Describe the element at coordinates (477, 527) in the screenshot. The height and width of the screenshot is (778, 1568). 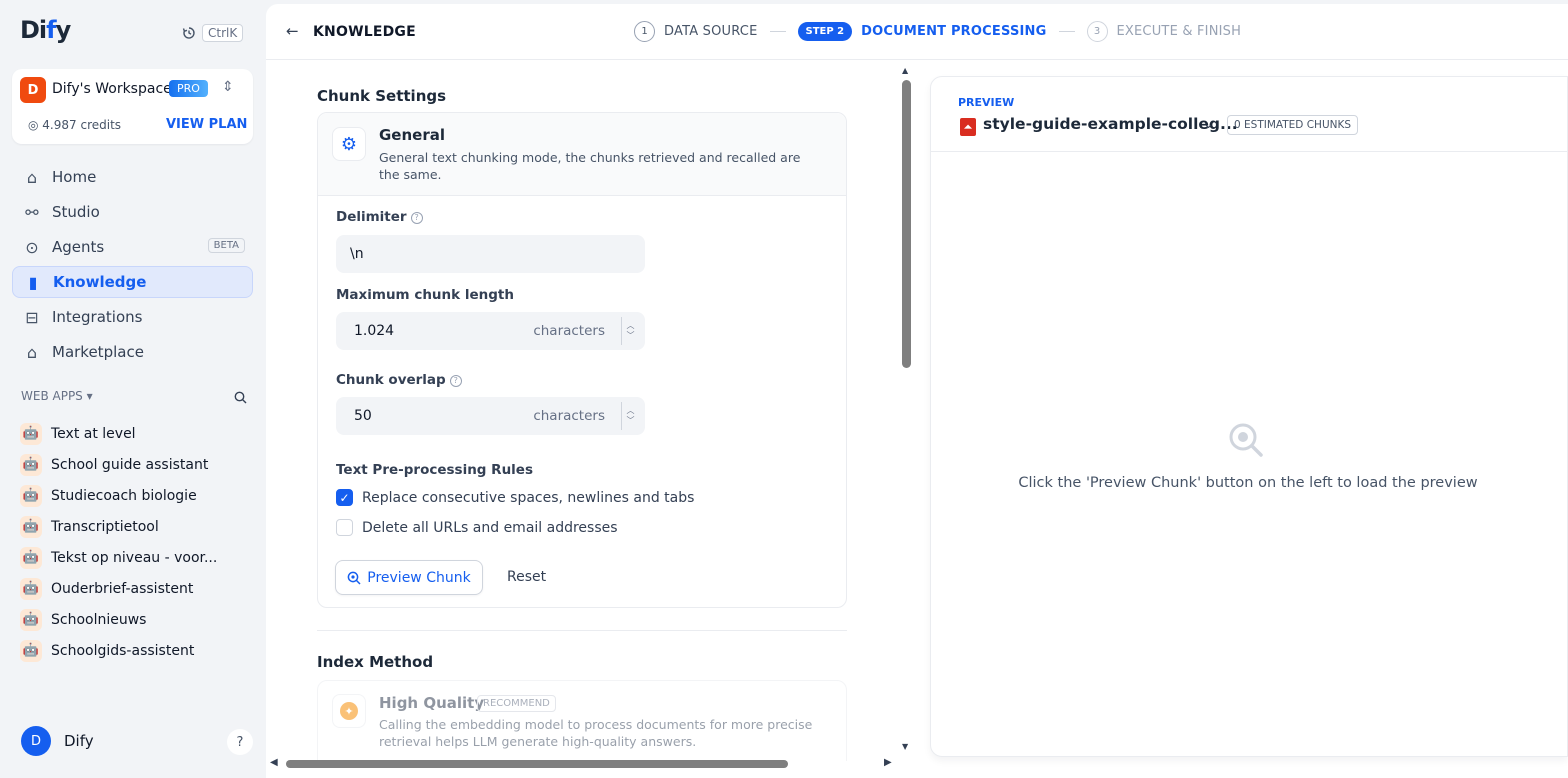
I see `rule-delete-urls: Delete all URLs and email addresses` at that location.